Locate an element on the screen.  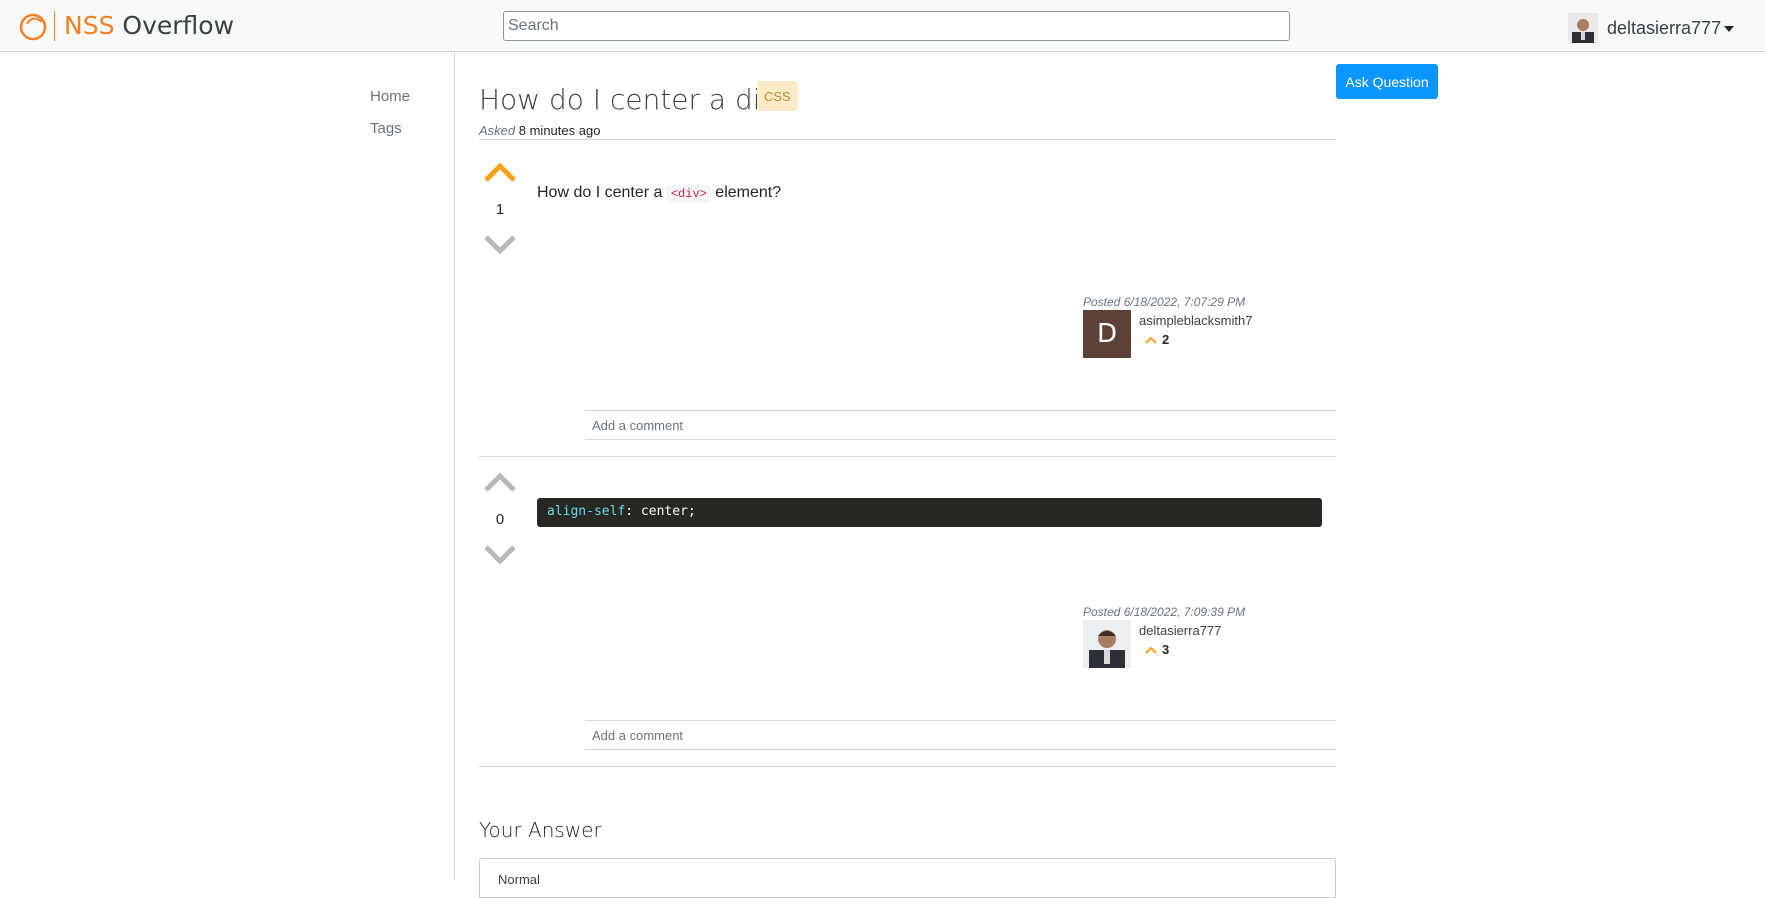
asked-time: Asked 8 minutes ago is located at coordinates (540, 130).